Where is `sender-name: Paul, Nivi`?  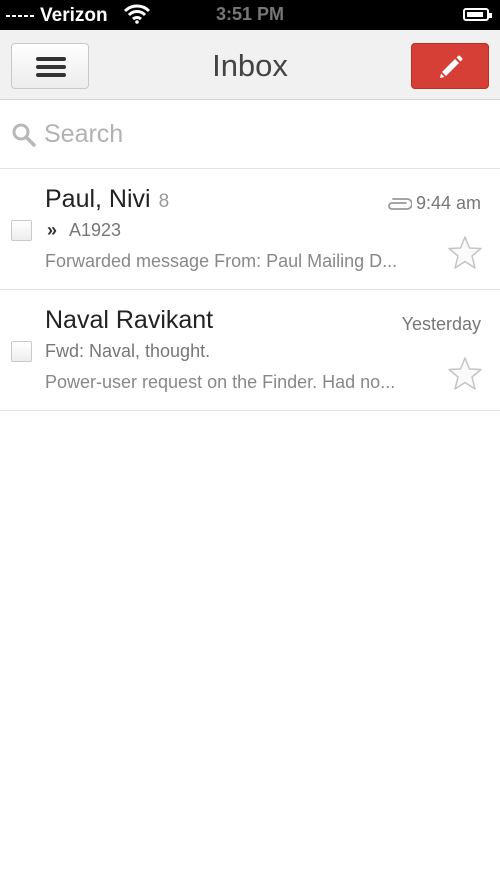 sender-name: Paul, Nivi is located at coordinates (98, 199).